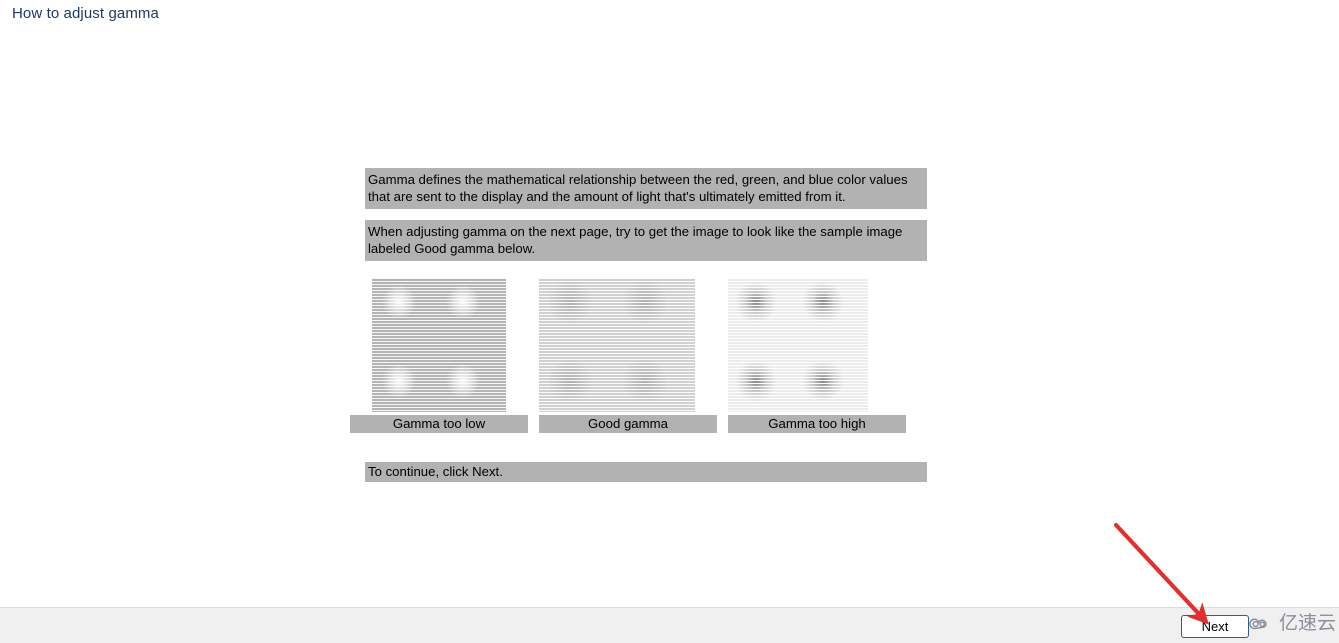  What do you see at coordinates (1308, 622) in the screenshot?
I see `watermark-text: 亿速云` at bounding box center [1308, 622].